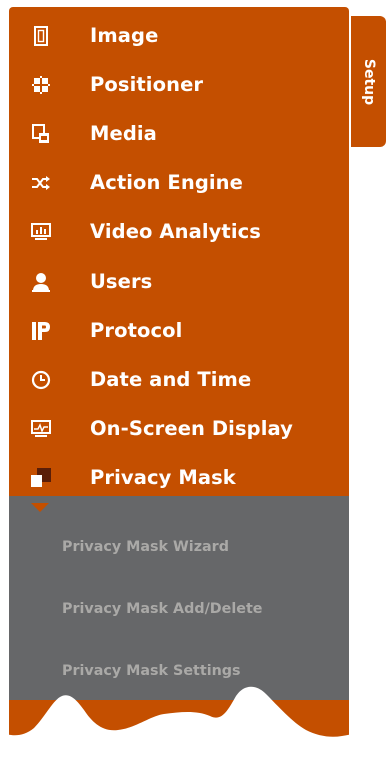 Image resolution: width=386 pixels, height=764 pixels. Describe the element at coordinates (41, 331) in the screenshot. I see `ip-icon` at that location.